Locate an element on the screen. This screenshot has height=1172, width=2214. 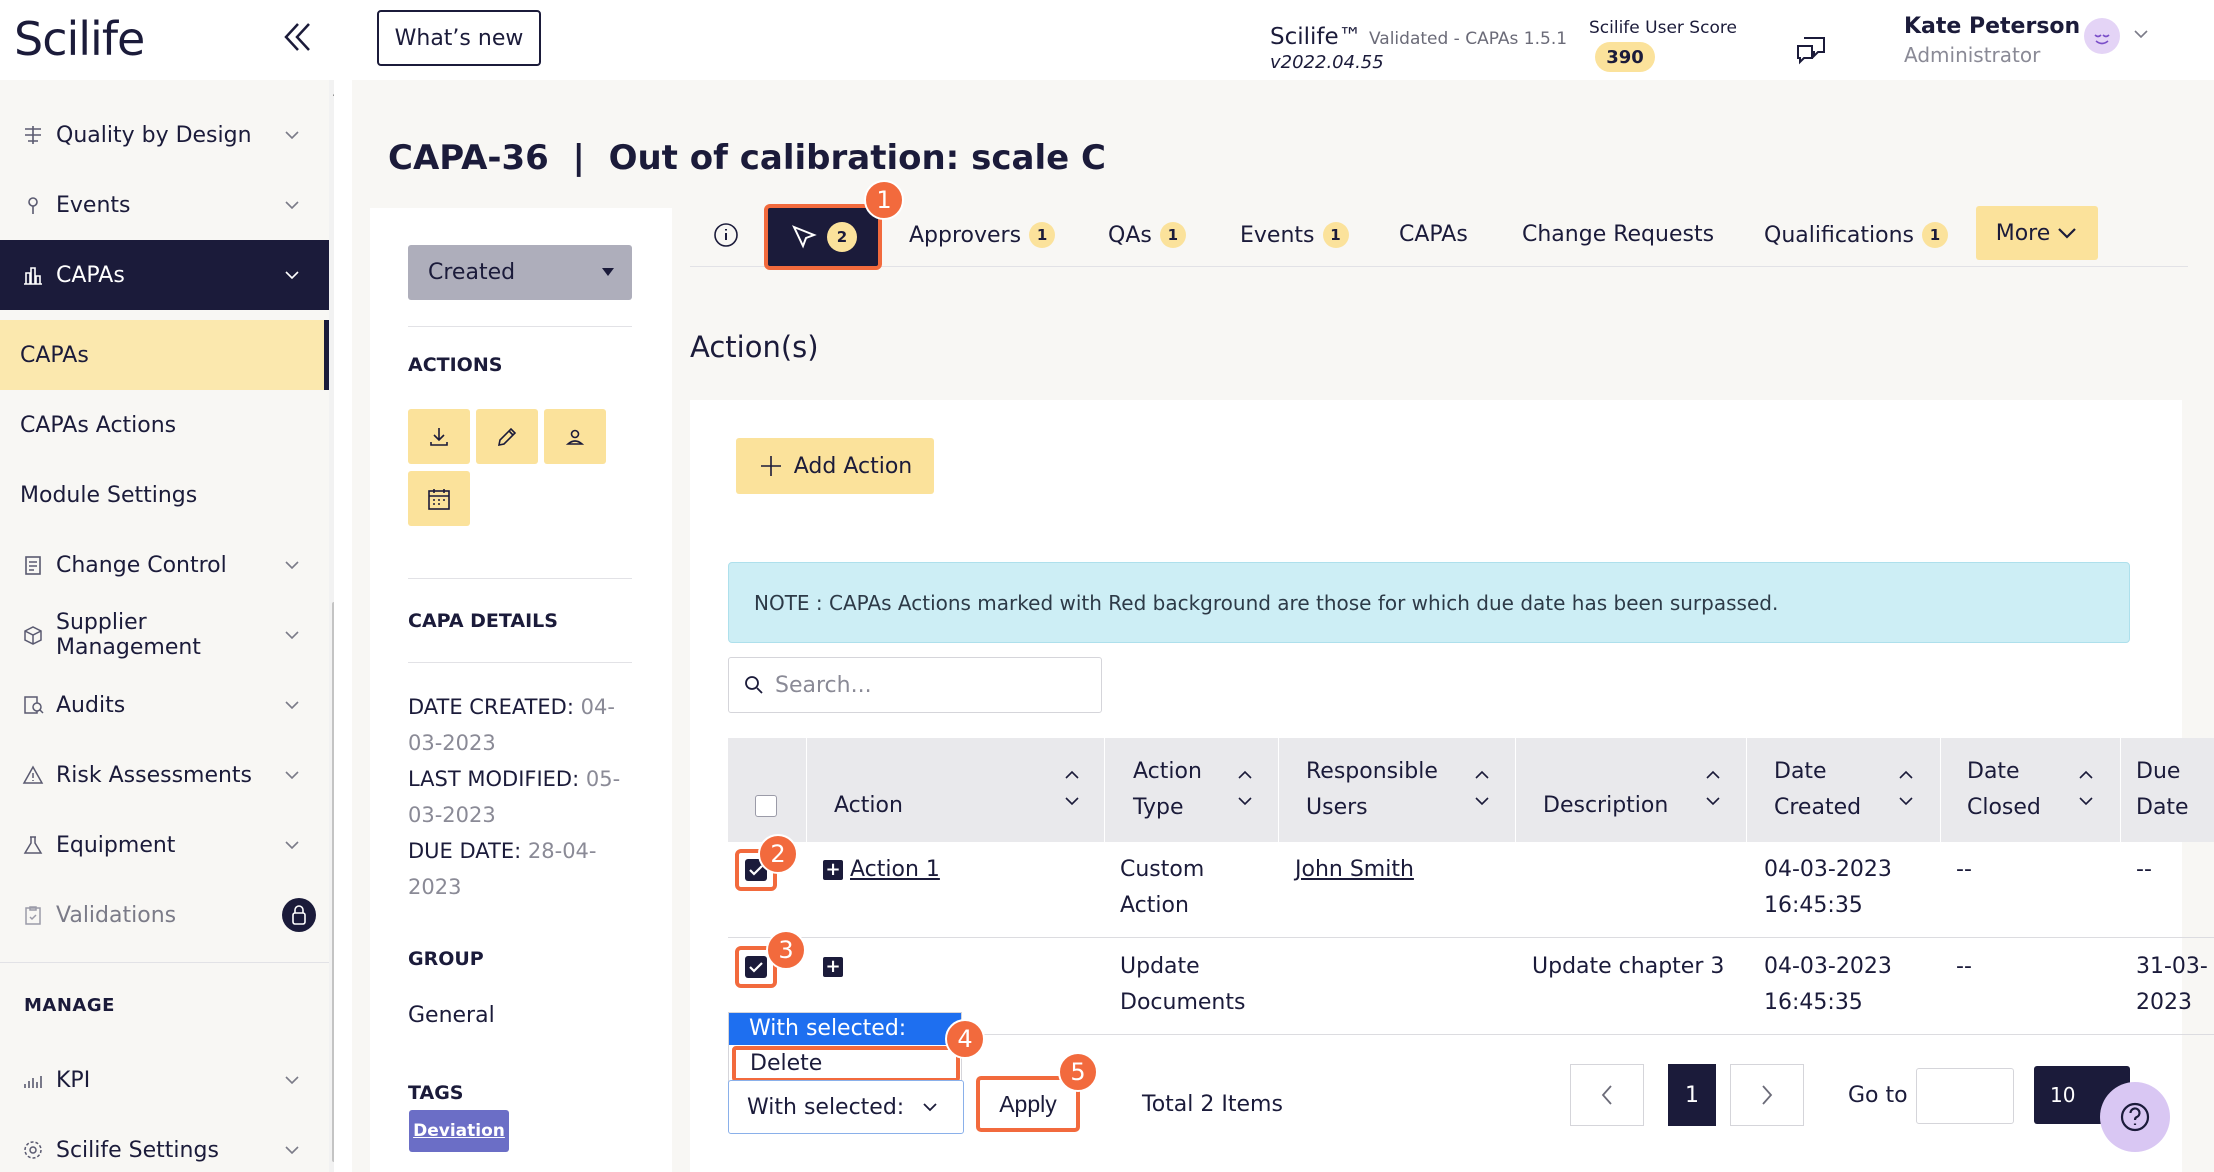
option-with-selected: With selected: is located at coordinates (845, 1029).